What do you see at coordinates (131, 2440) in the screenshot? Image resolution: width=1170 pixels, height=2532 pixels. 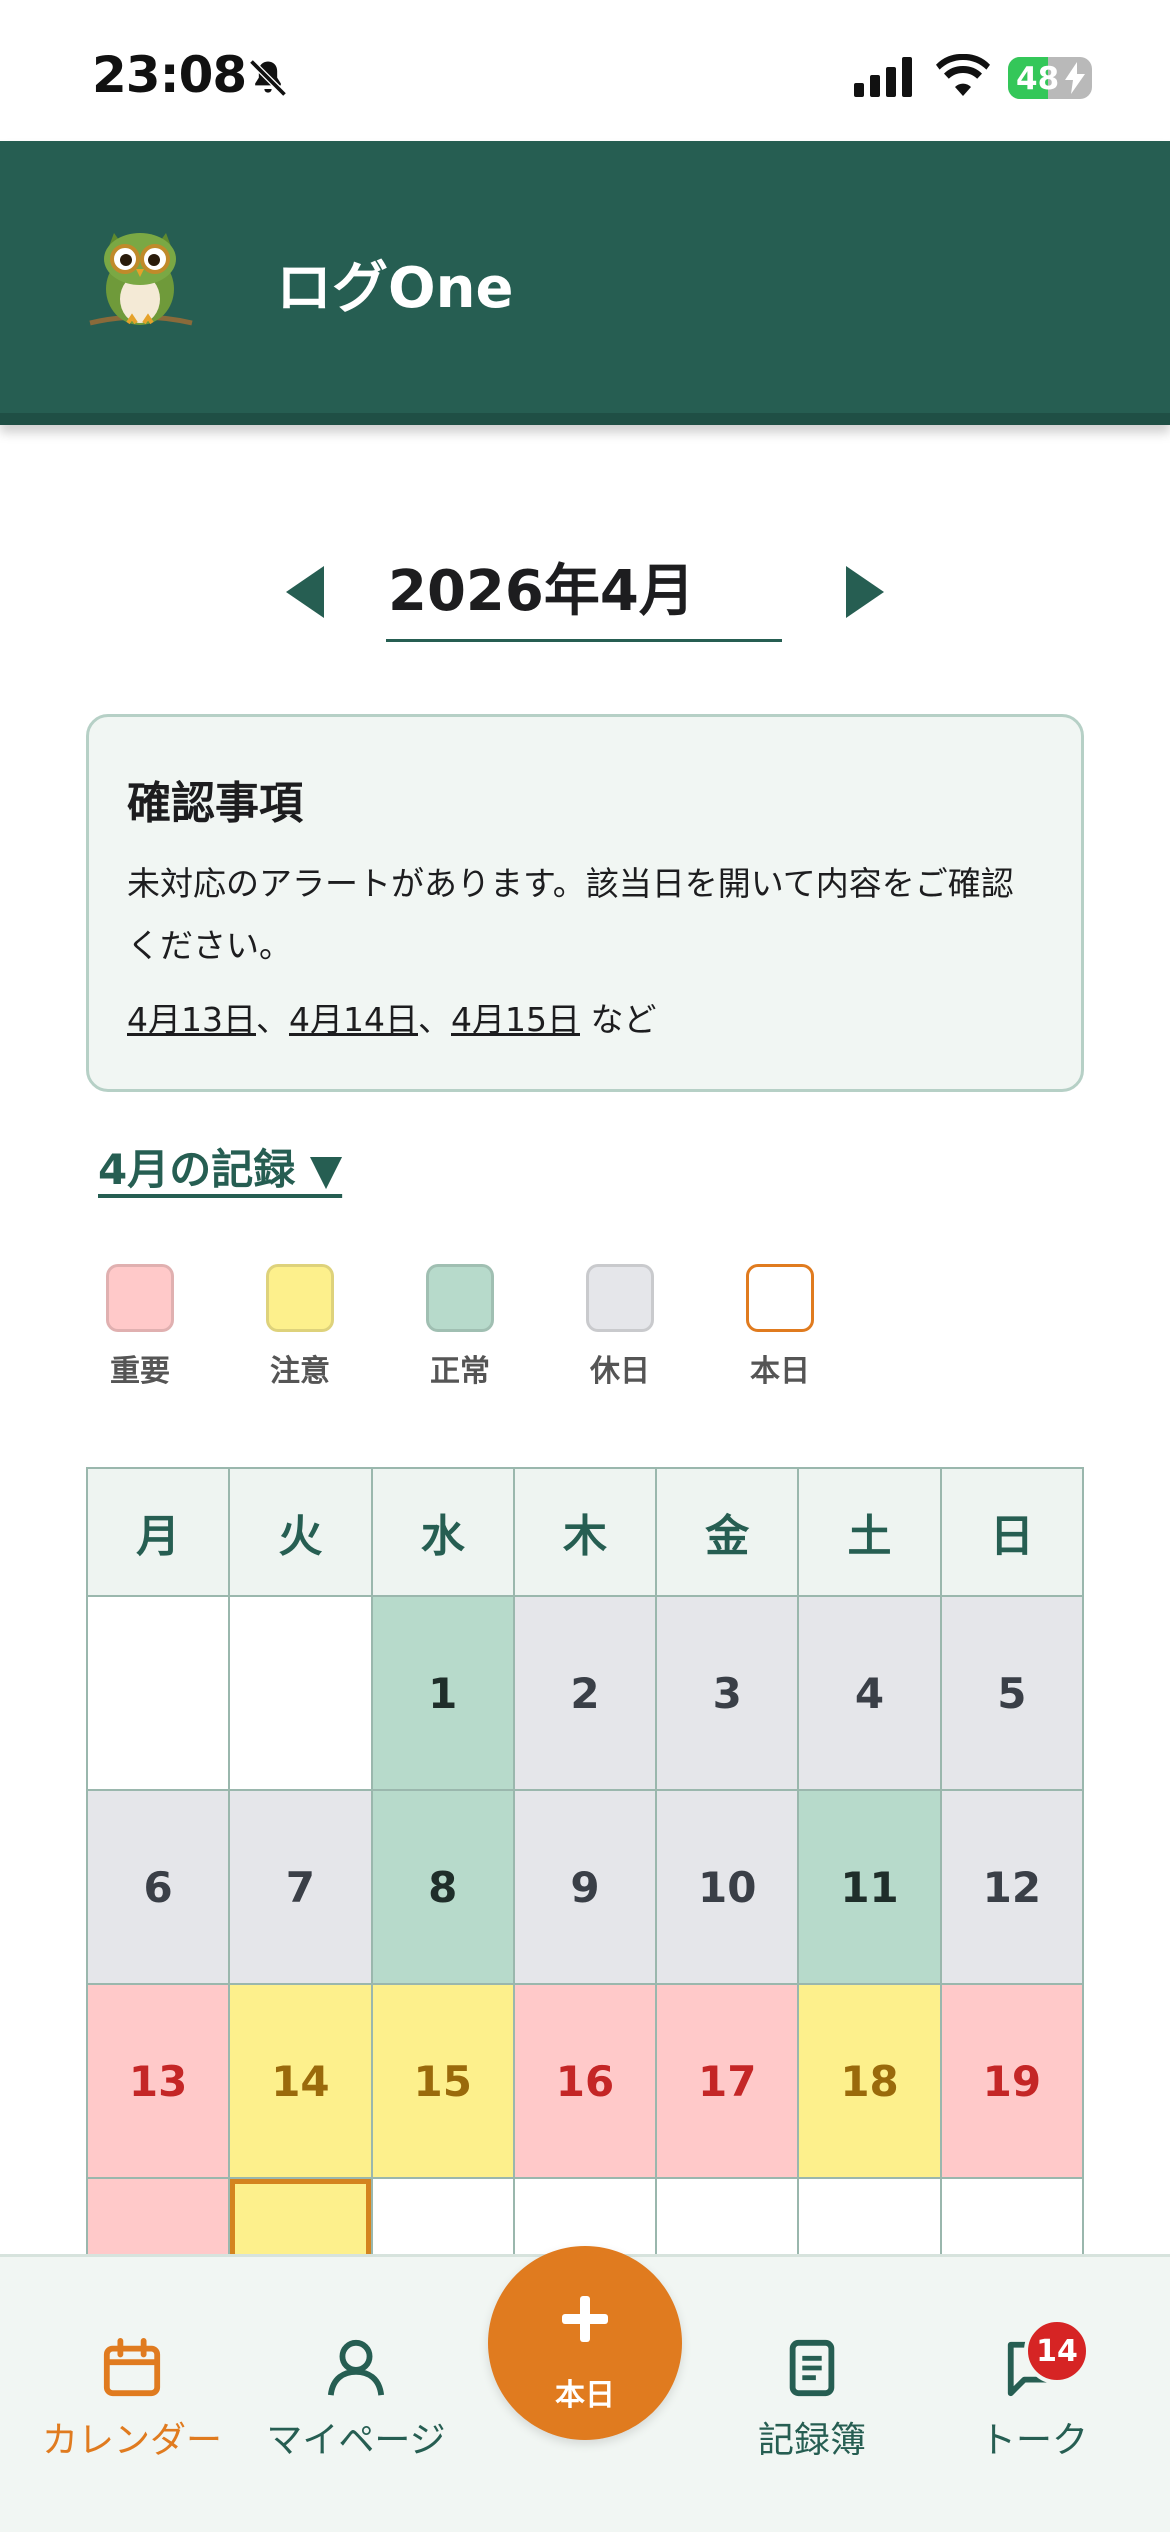 I see `tab-label: カレンダー` at bounding box center [131, 2440].